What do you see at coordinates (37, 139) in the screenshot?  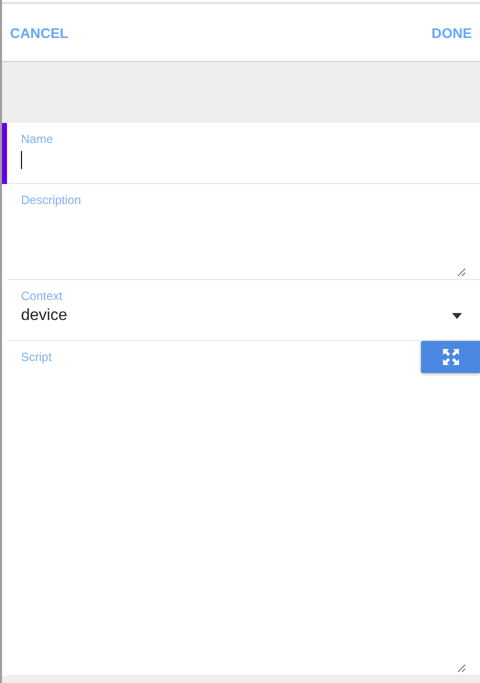 I see `field-label: Name` at bounding box center [37, 139].